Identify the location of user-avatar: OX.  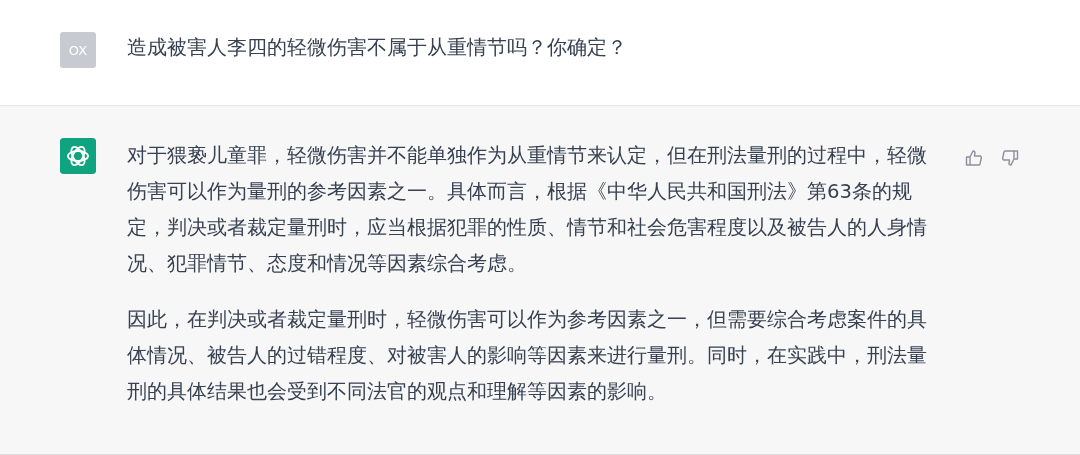
(78, 50).